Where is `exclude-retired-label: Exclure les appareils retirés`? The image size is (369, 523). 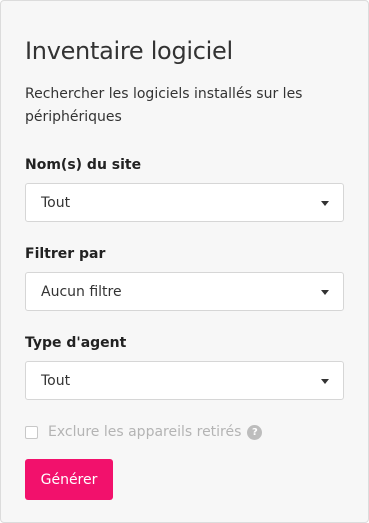
exclude-retired-label: Exclure les appareils retirés is located at coordinates (145, 432).